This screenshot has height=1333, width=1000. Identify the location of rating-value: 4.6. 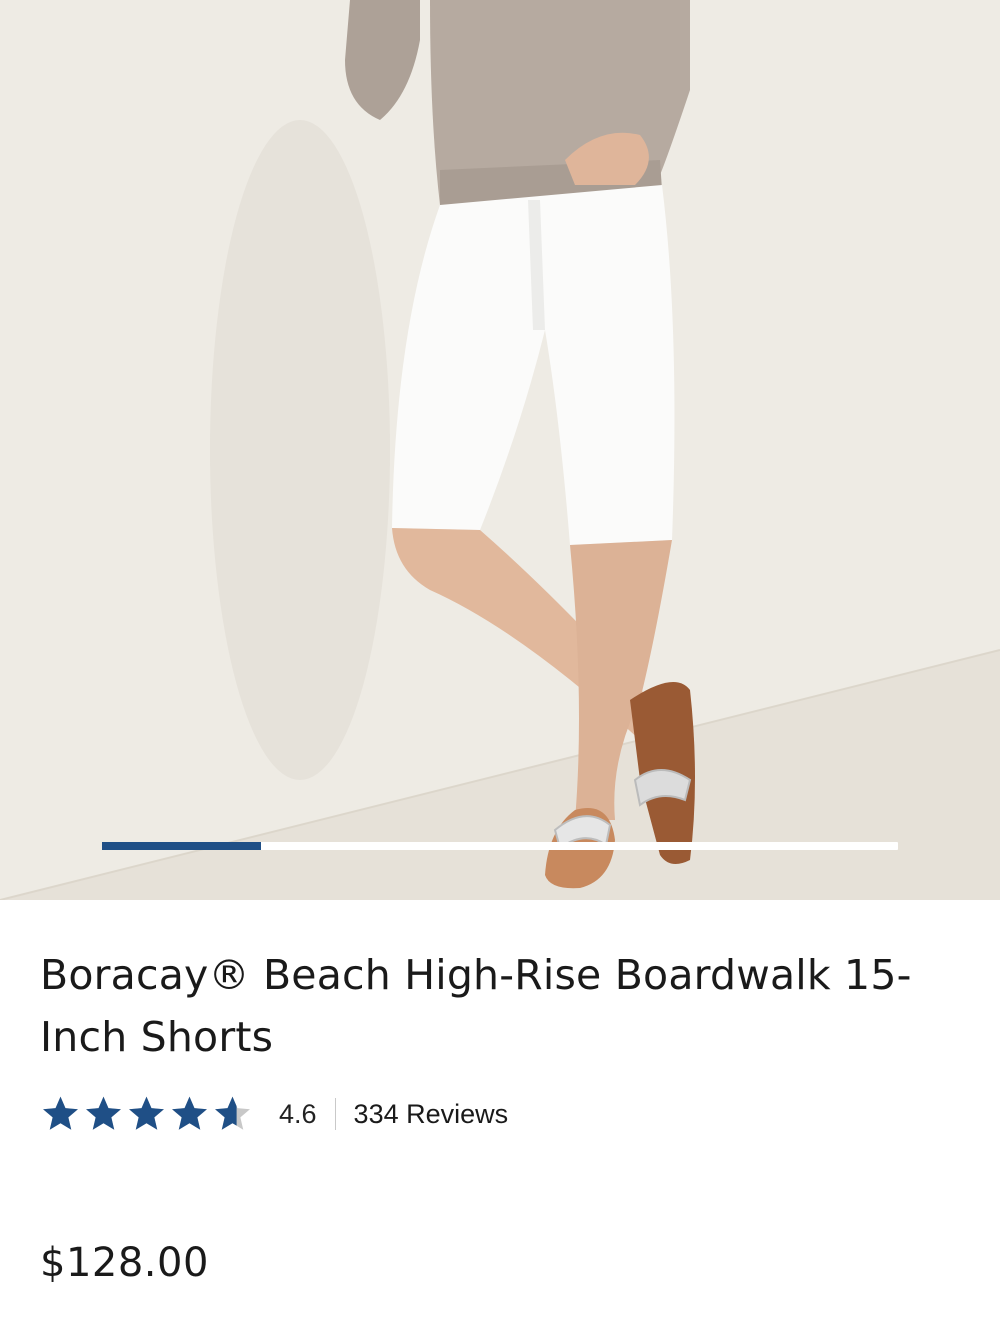
(298, 1113).